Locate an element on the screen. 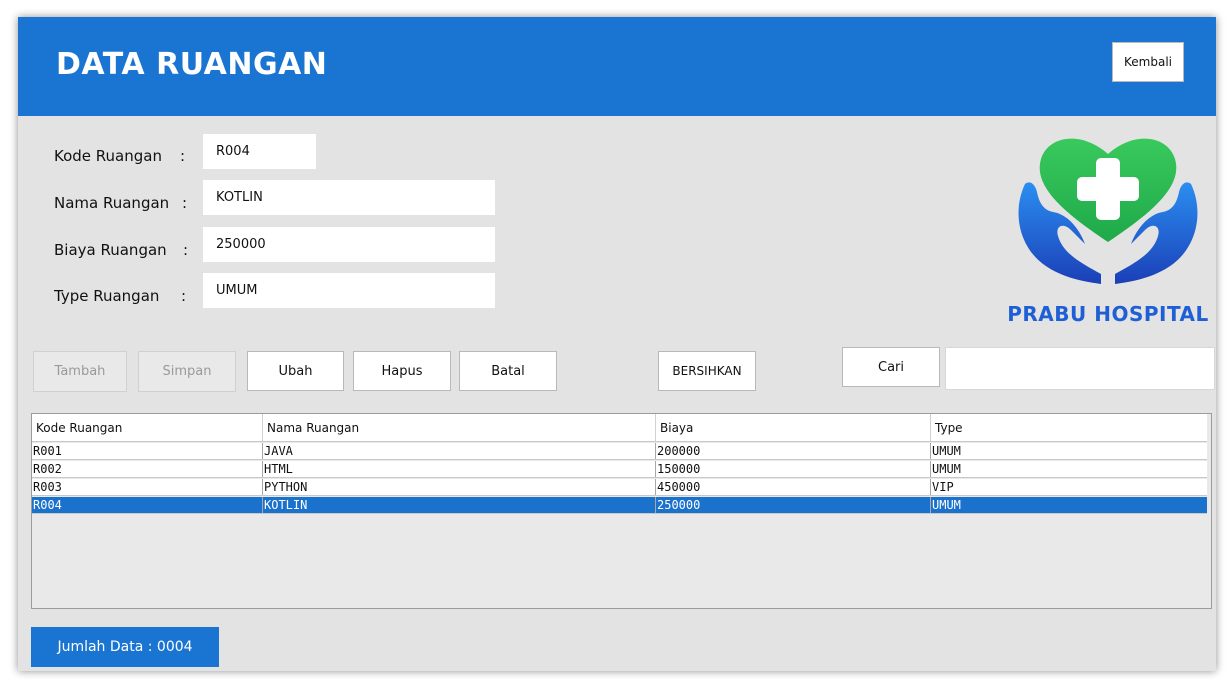 The width and height of the screenshot is (1229, 684). cell-cost: 250000 is located at coordinates (793, 505).